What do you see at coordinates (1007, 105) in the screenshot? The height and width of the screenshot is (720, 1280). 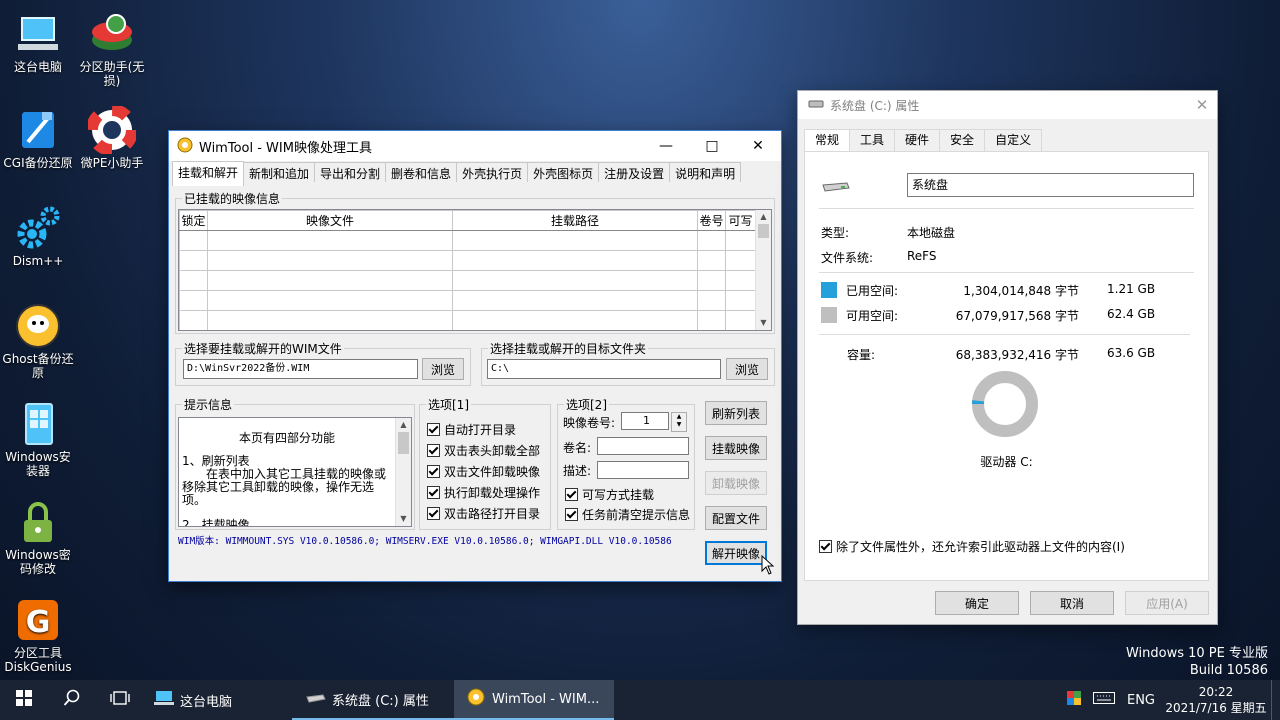 I see `properties-titlebar: 系统盘 (C:) 属性 ✕` at bounding box center [1007, 105].